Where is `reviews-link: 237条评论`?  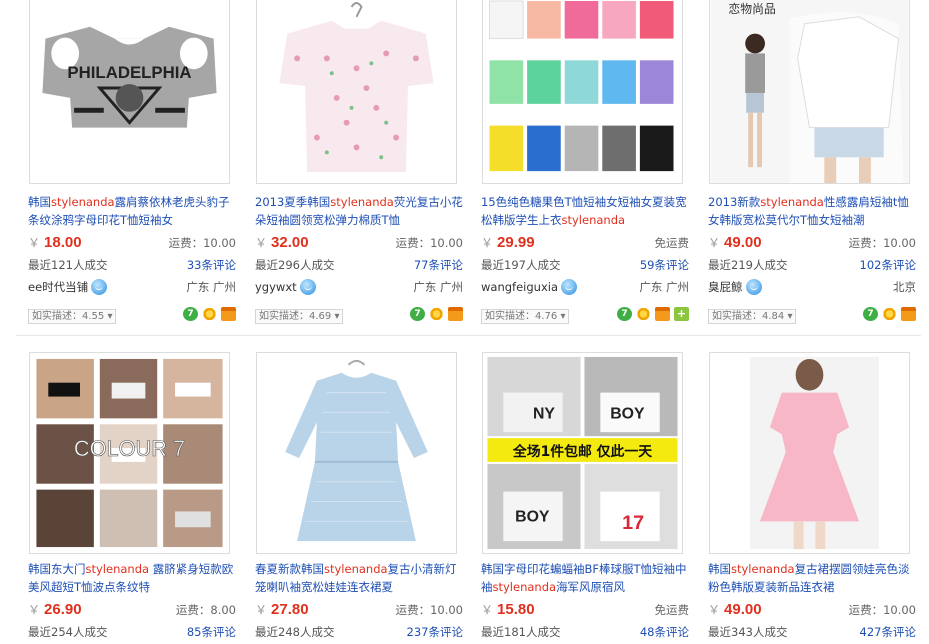
reviews-link: 237条评论 is located at coordinates (435, 632).